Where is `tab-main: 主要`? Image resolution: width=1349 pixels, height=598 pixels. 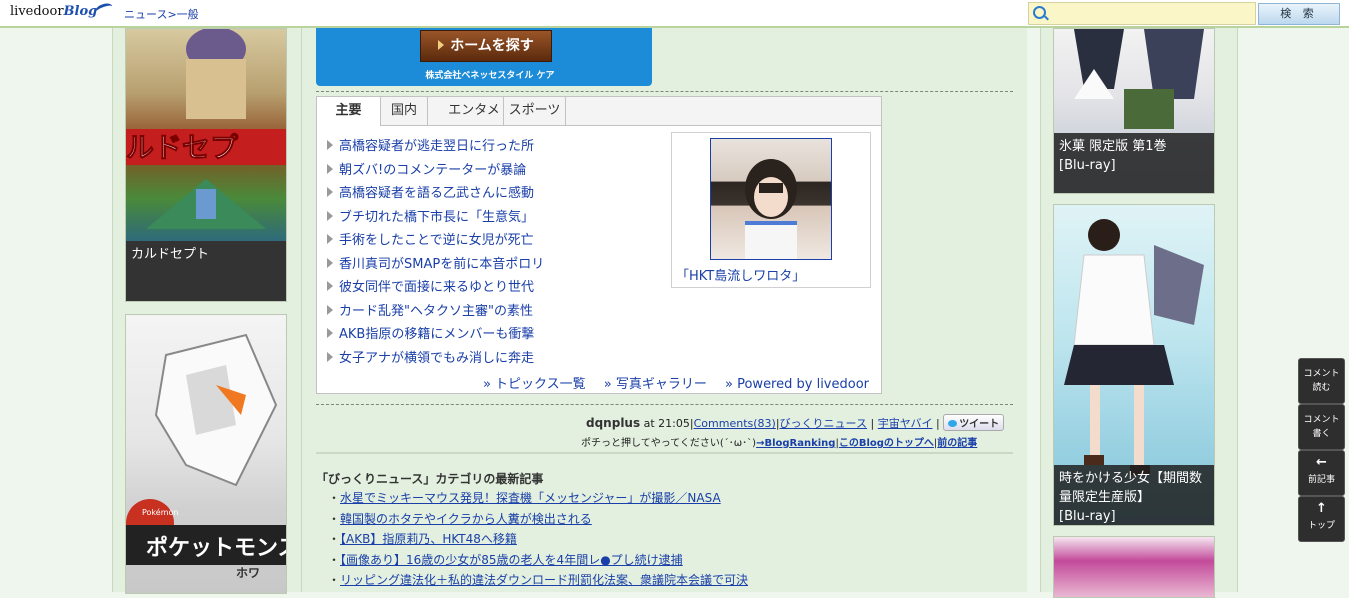 tab-main: 主要 is located at coordinates (349, 111).